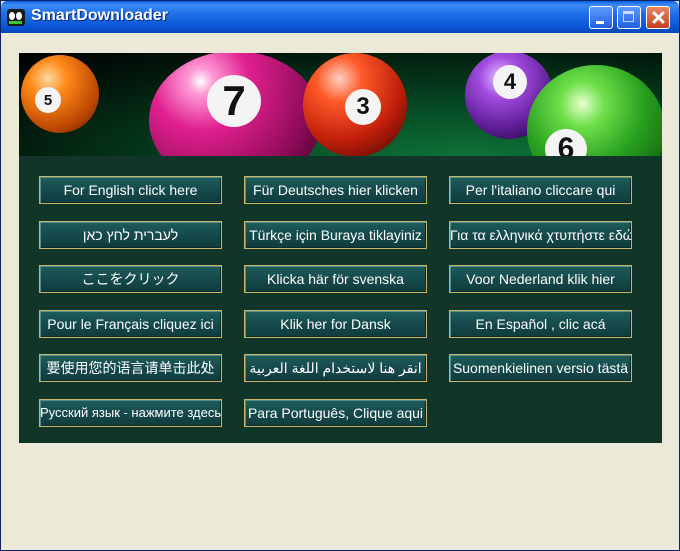  I want to click on language-button-portuguese: Para Português, Clique aqui, so click(335, 413).